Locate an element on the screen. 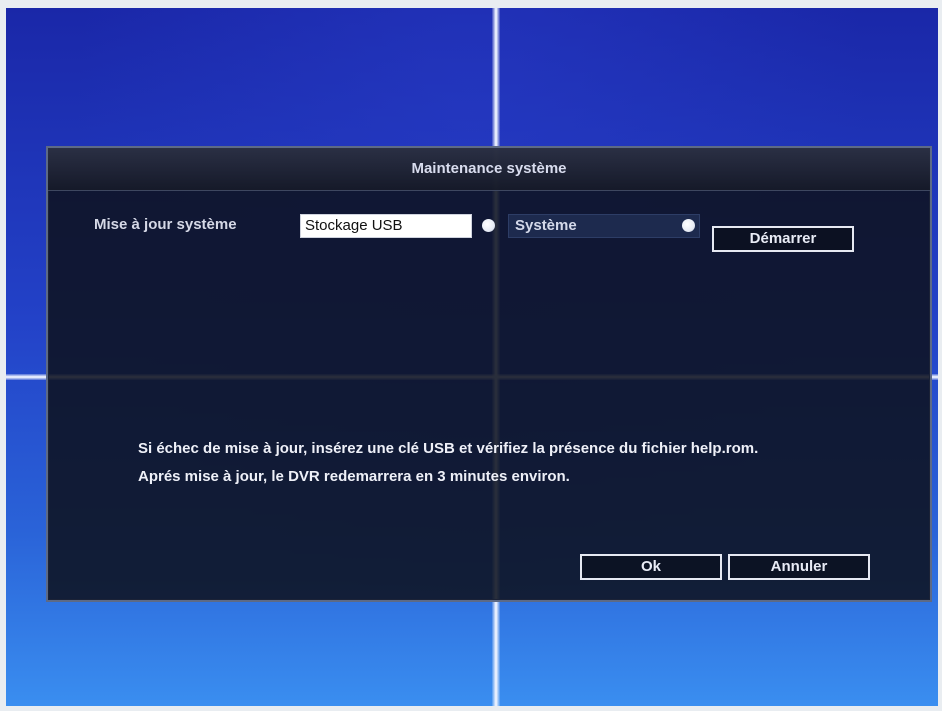  update-target-value: Système is located at coordinates (546, 225).